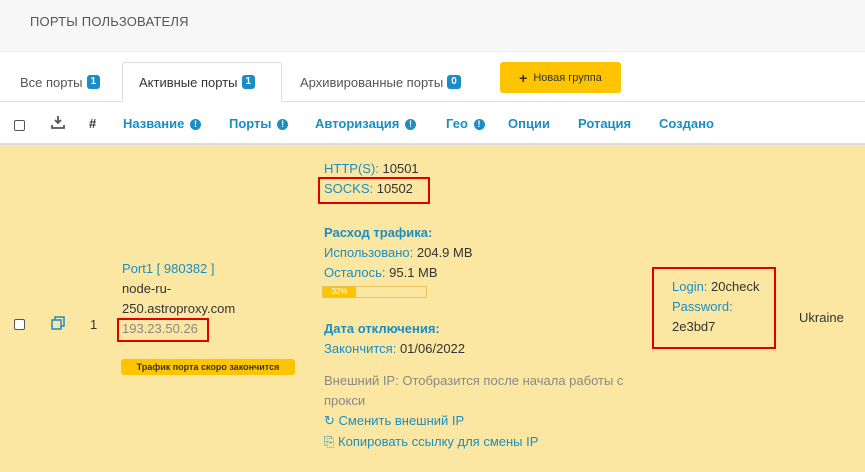 The width and height of the screenshot is (865, 472). What do you see at coordinates (413, 272) in the screenshot?
I see `left-value: 95.1 MB` at bounding box center [413, 272].